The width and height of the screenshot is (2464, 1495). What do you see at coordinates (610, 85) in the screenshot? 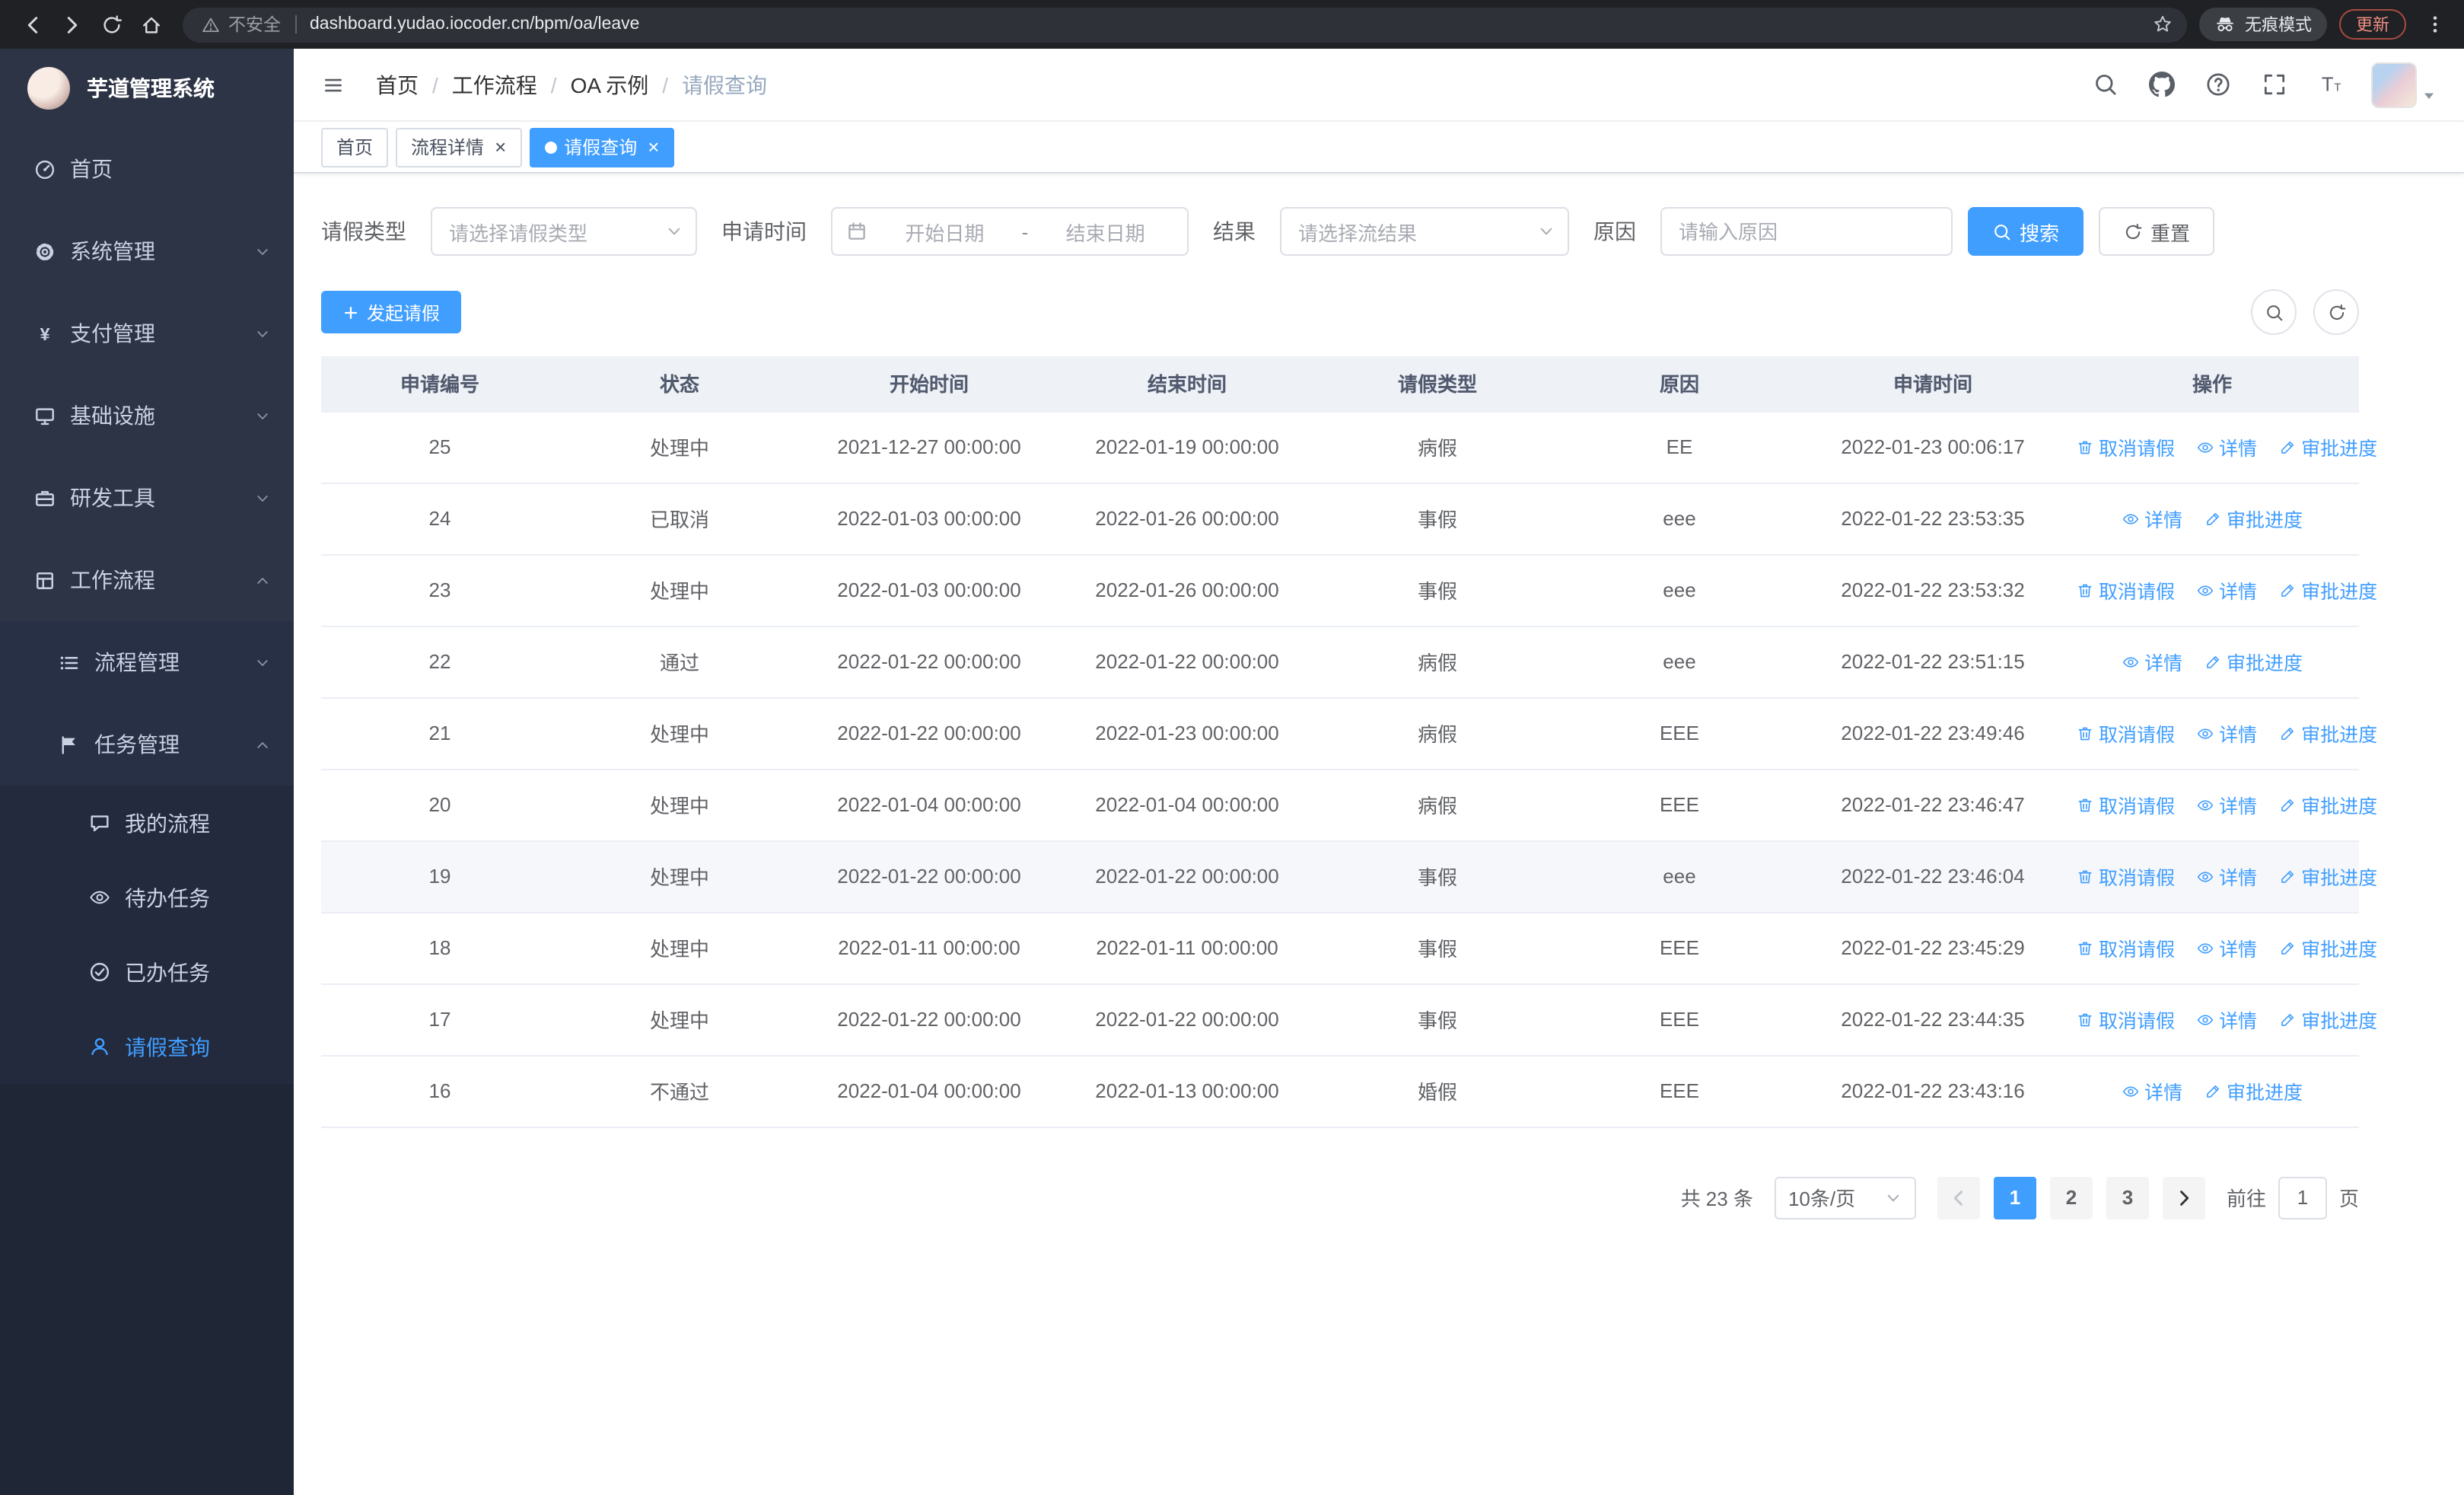
I see `breadcrumb-item: OA 示例` at bounding box center [610, 85].